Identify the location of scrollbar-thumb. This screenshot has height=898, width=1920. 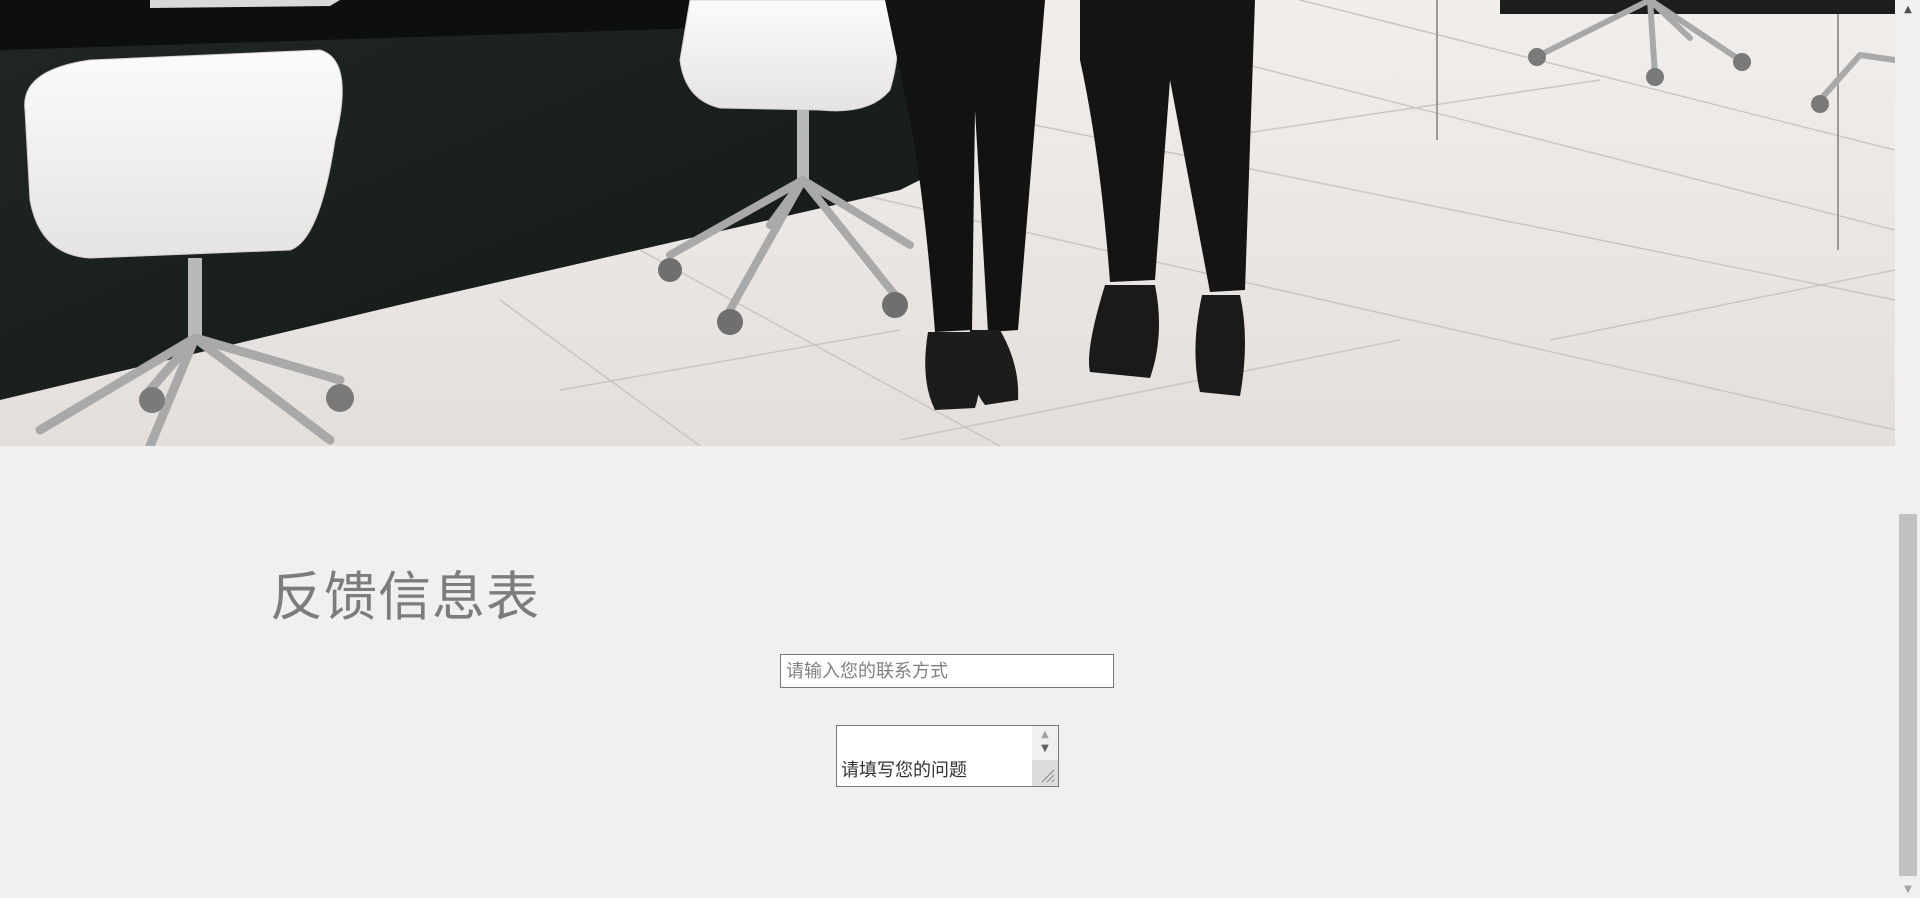
(1908, 695).